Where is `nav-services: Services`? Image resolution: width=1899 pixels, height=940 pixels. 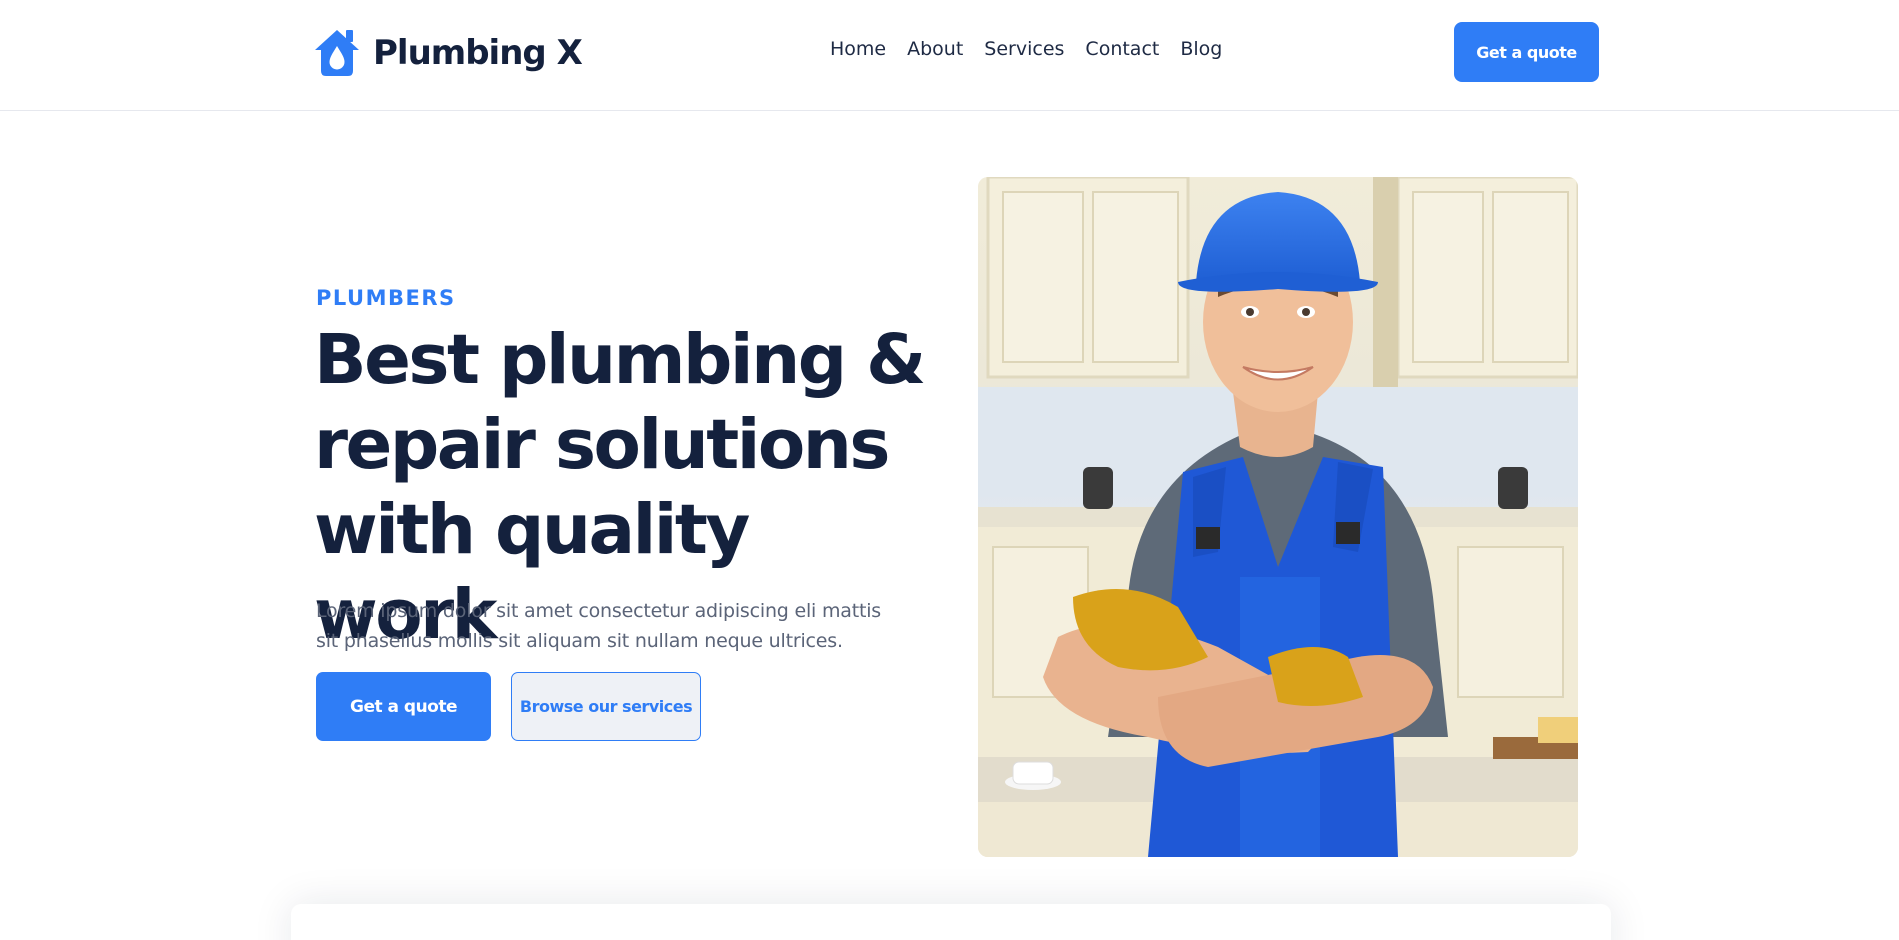 nav-services: Services is located at coordinates (1024, 49).